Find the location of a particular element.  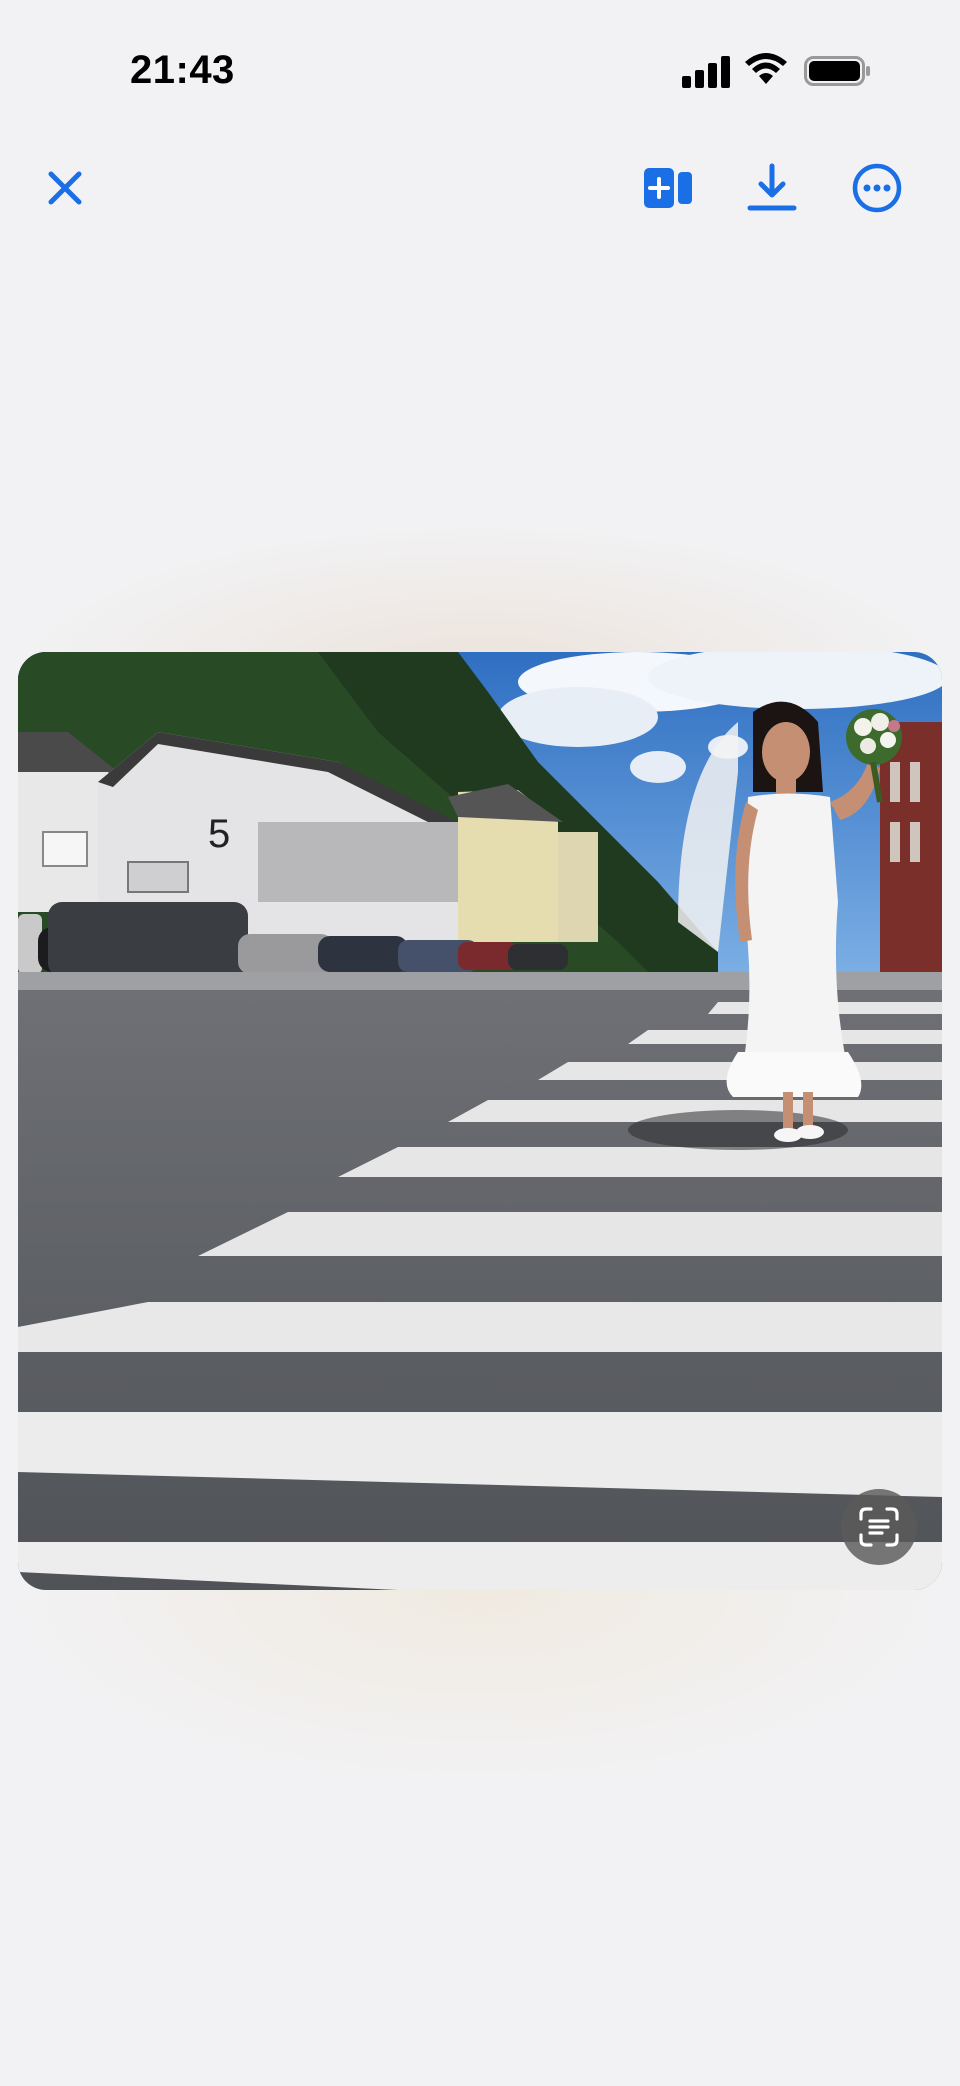

battery-icon is located at coordinates (838, 71).